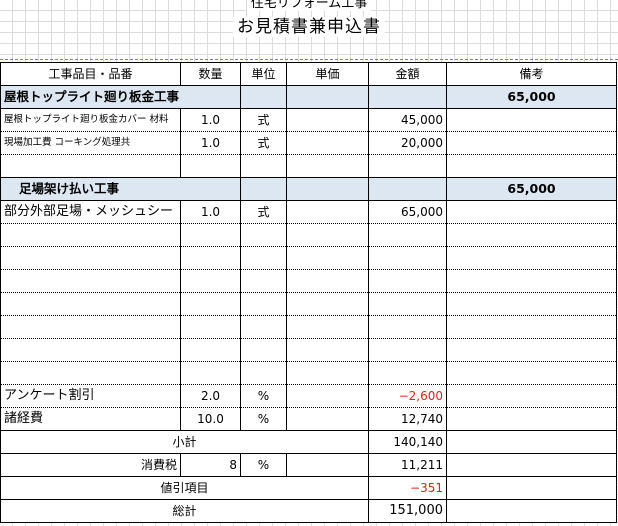 This screenshot has height=526, width=618. Describe the element at coordinates (210, 465) in the screenshot. I see `tax-rate: 8` at that location.